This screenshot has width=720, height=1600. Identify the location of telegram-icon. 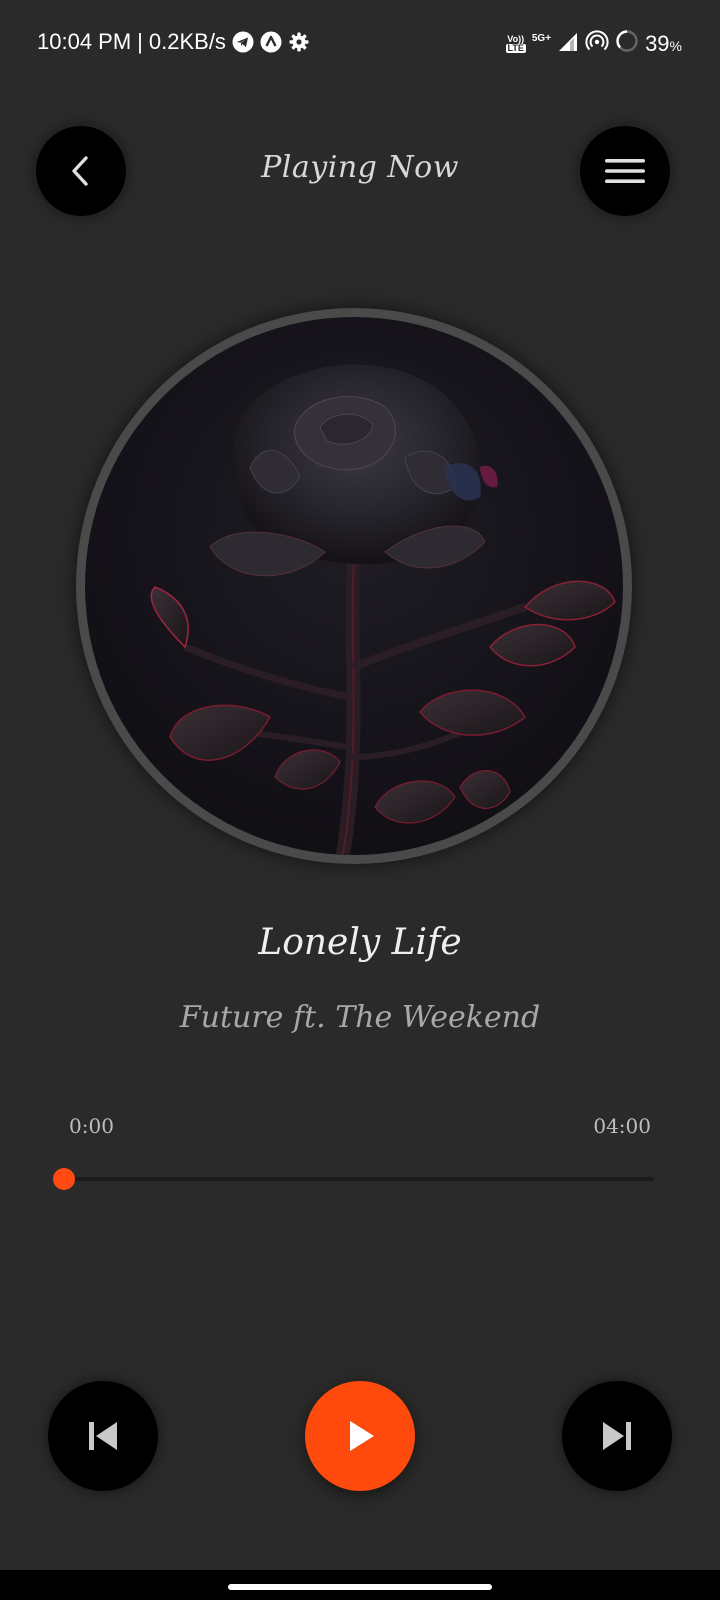
(243, 42).